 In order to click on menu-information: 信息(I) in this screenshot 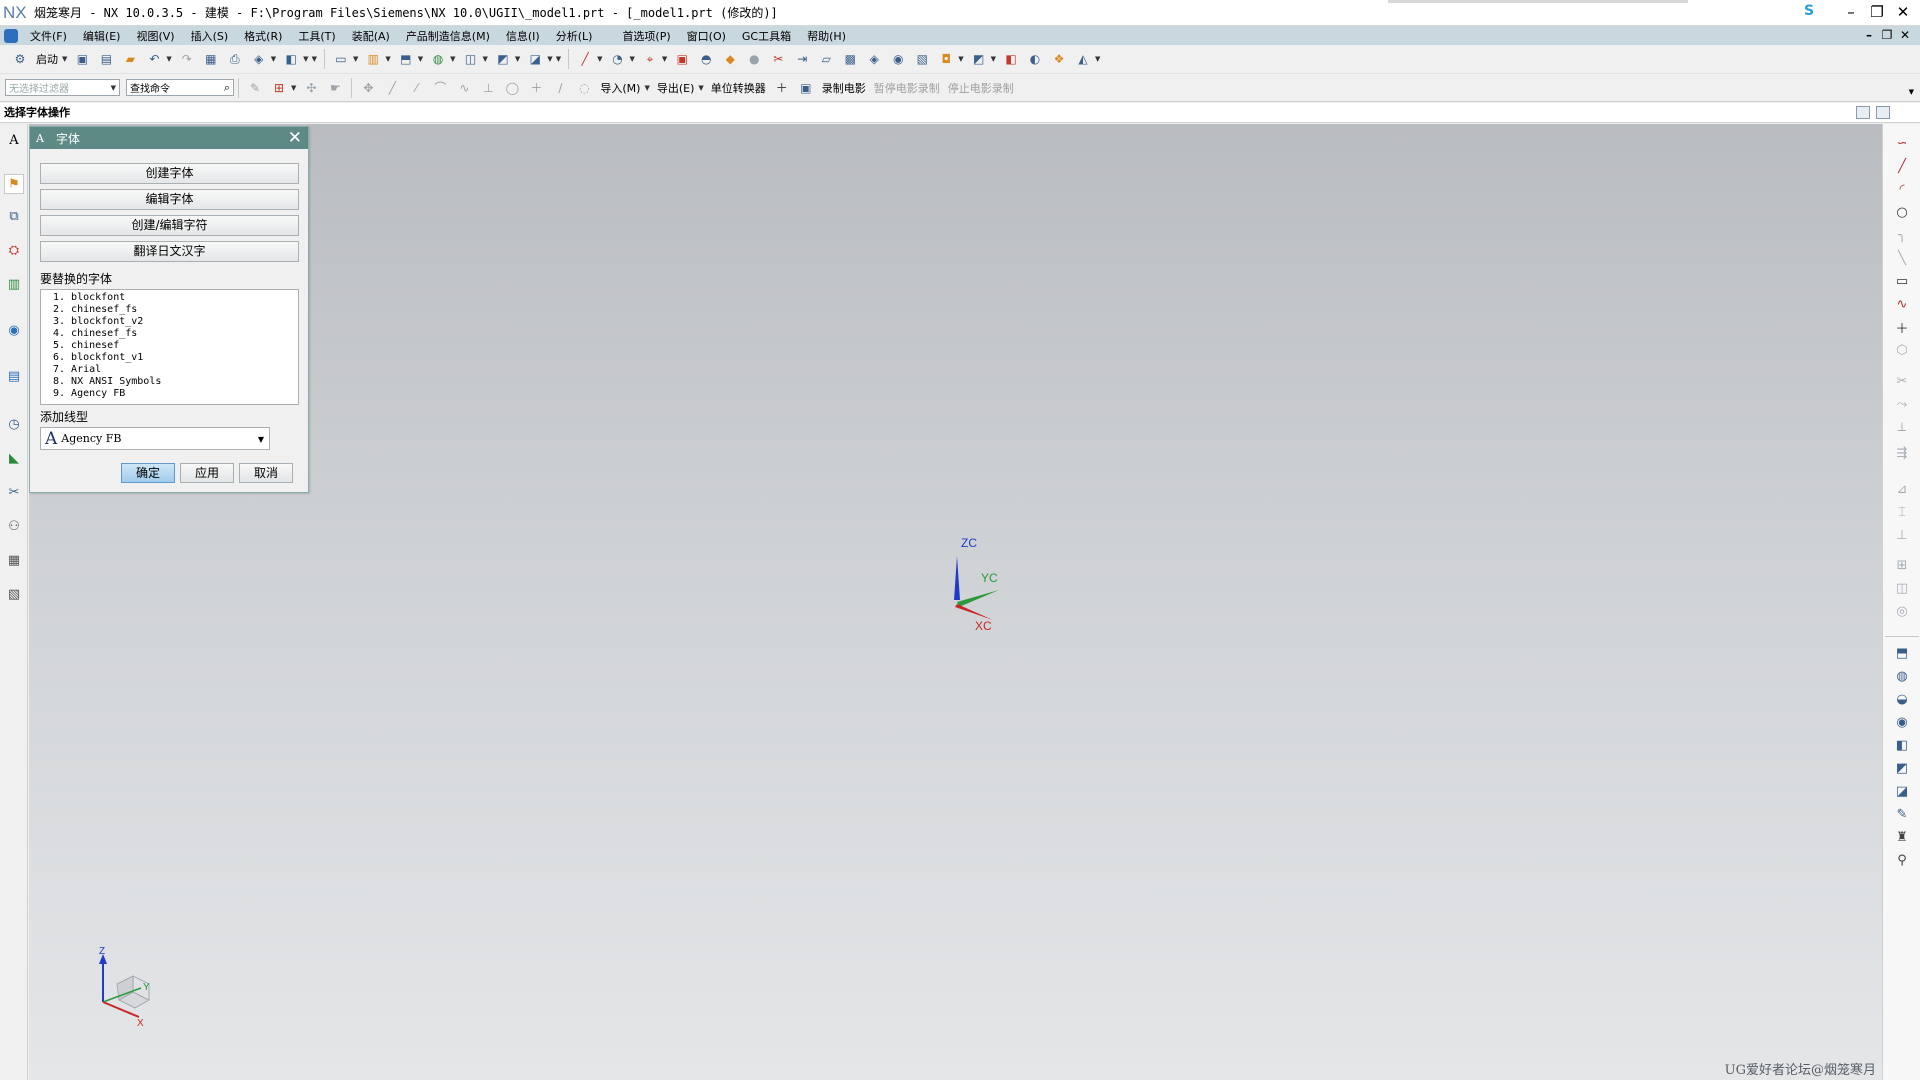, I will do `click(523, 36)`.